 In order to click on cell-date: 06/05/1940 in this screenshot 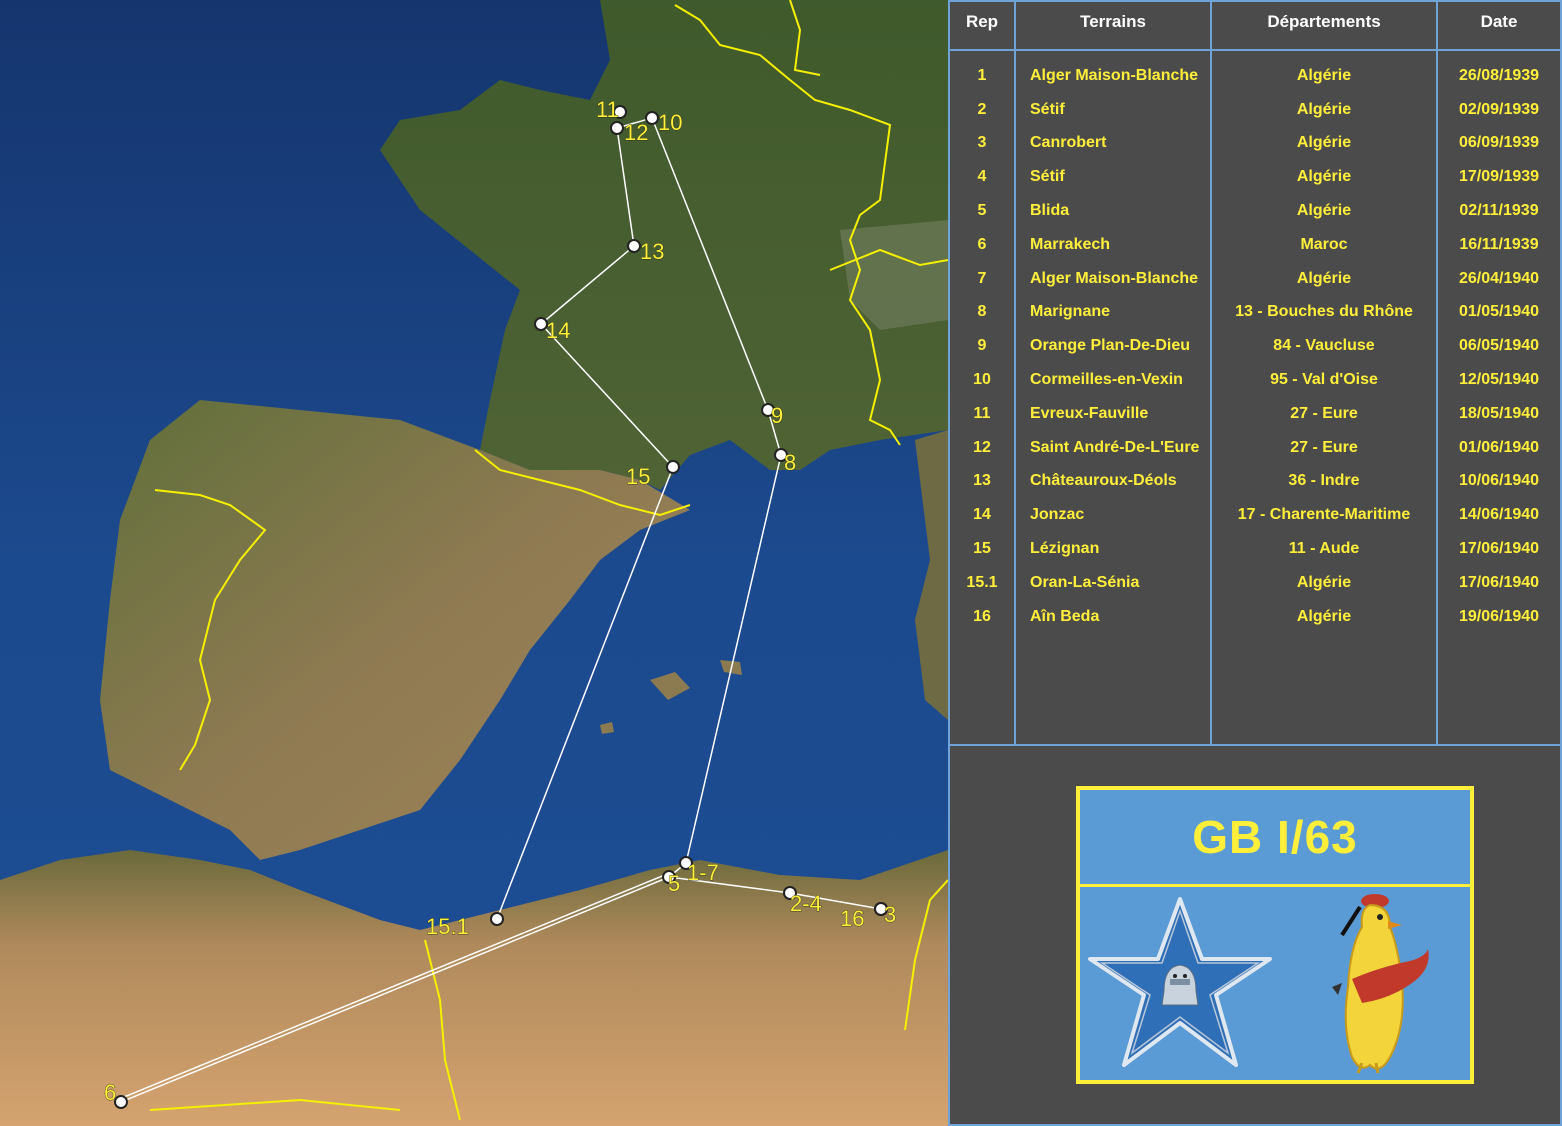, I will do `click(1499, 346)`.